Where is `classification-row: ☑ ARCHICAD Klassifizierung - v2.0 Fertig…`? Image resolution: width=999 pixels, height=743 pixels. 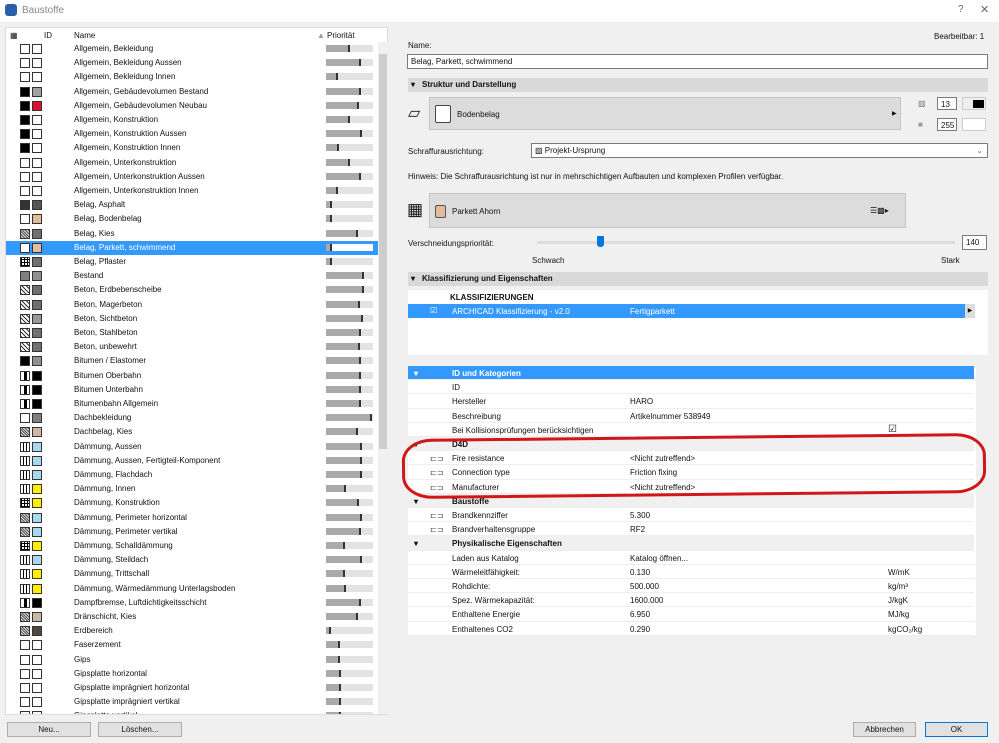 classification-row: ☑ ARCHICAD Klassifizierung - v2.0 Fertig… is located at coordinates (686, 311).